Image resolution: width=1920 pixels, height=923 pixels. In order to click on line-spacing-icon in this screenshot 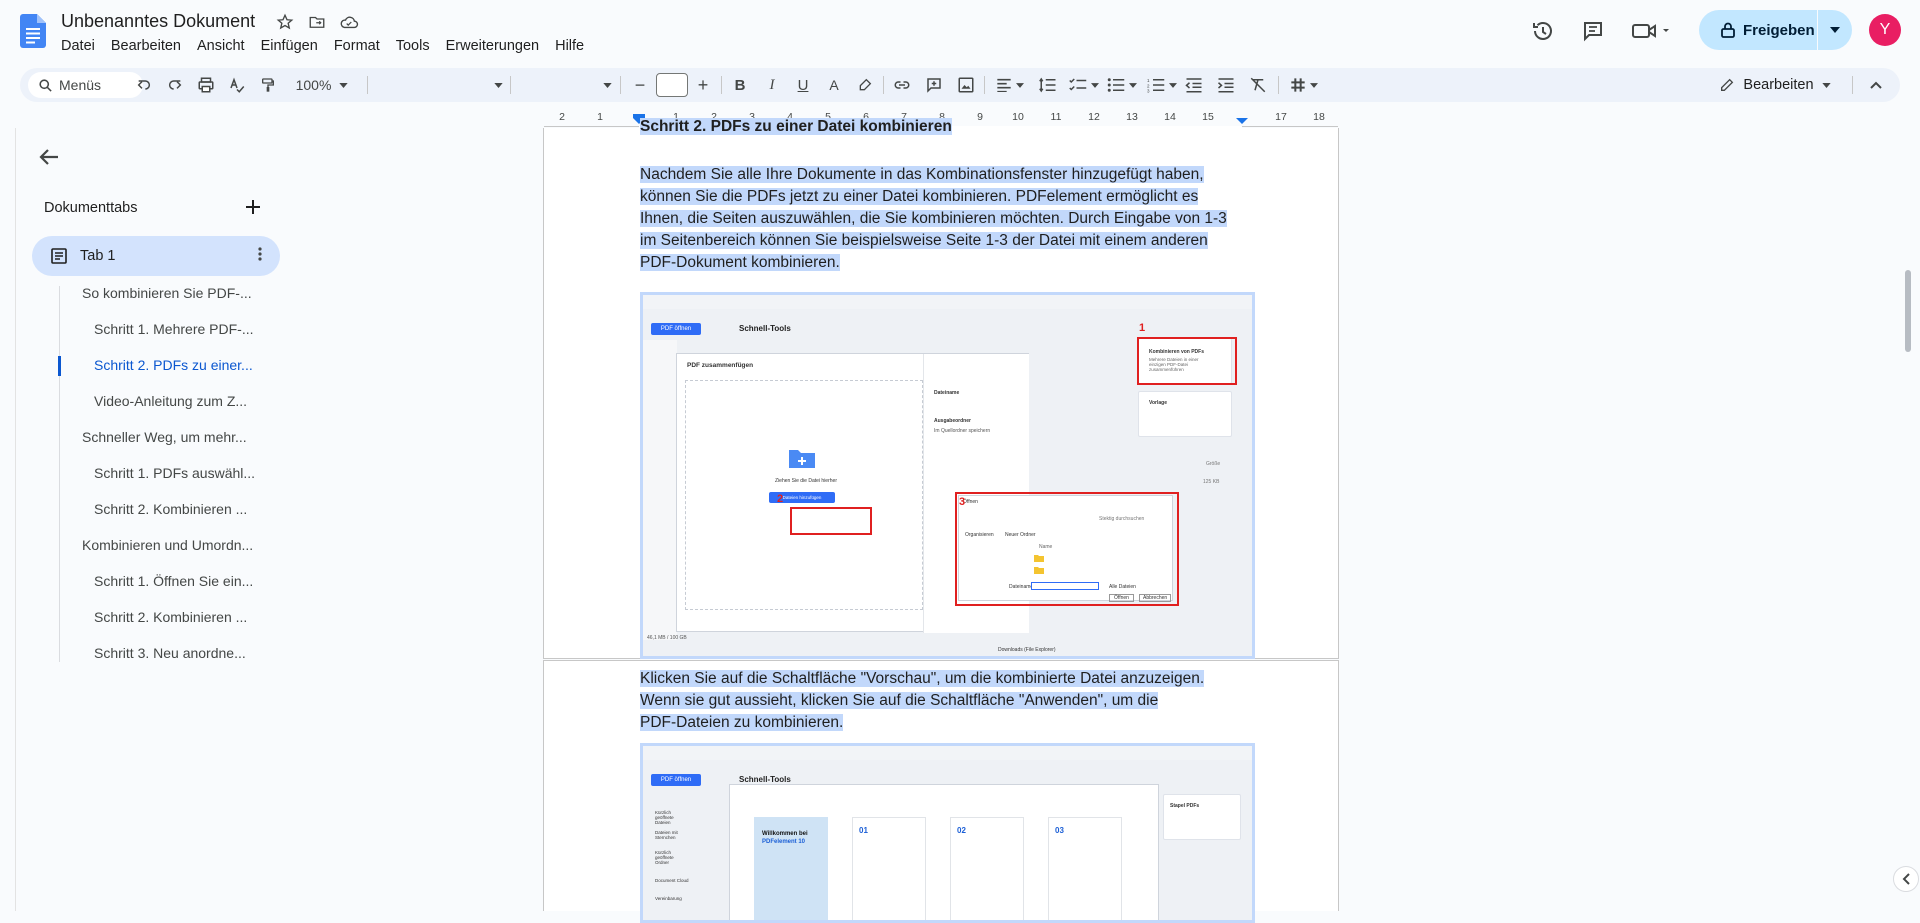, I will do `click(1048, 85)`.